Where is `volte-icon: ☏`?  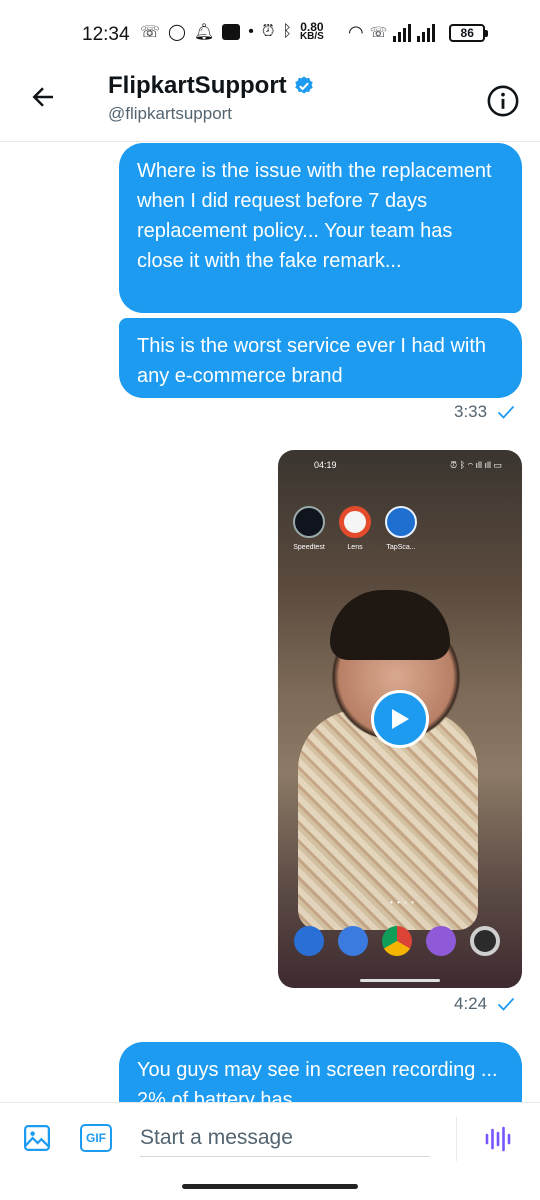
volte-icon: ☏ is located at coordinates (378, 32).